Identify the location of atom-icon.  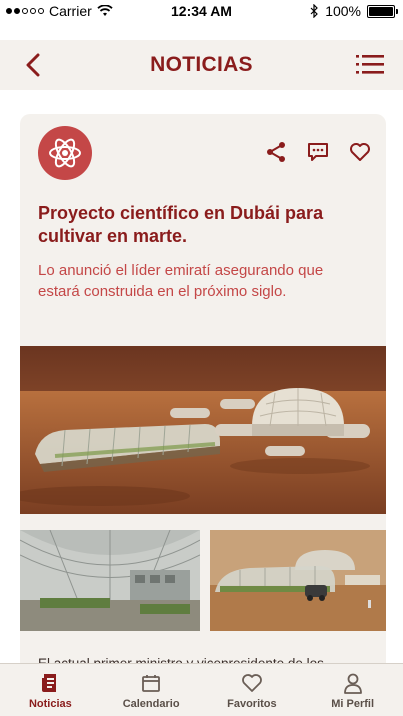
(65, 153).